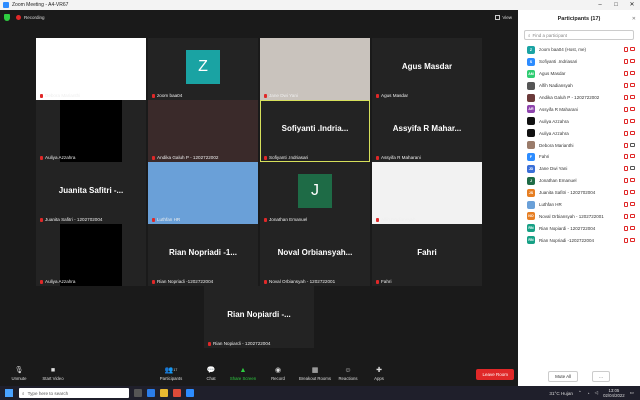 Image resolution: width=640 pixels, height=400 pixels. Describe the element at coordinates (7, 17) in the screenshot. I see `shield-icon` at that location.